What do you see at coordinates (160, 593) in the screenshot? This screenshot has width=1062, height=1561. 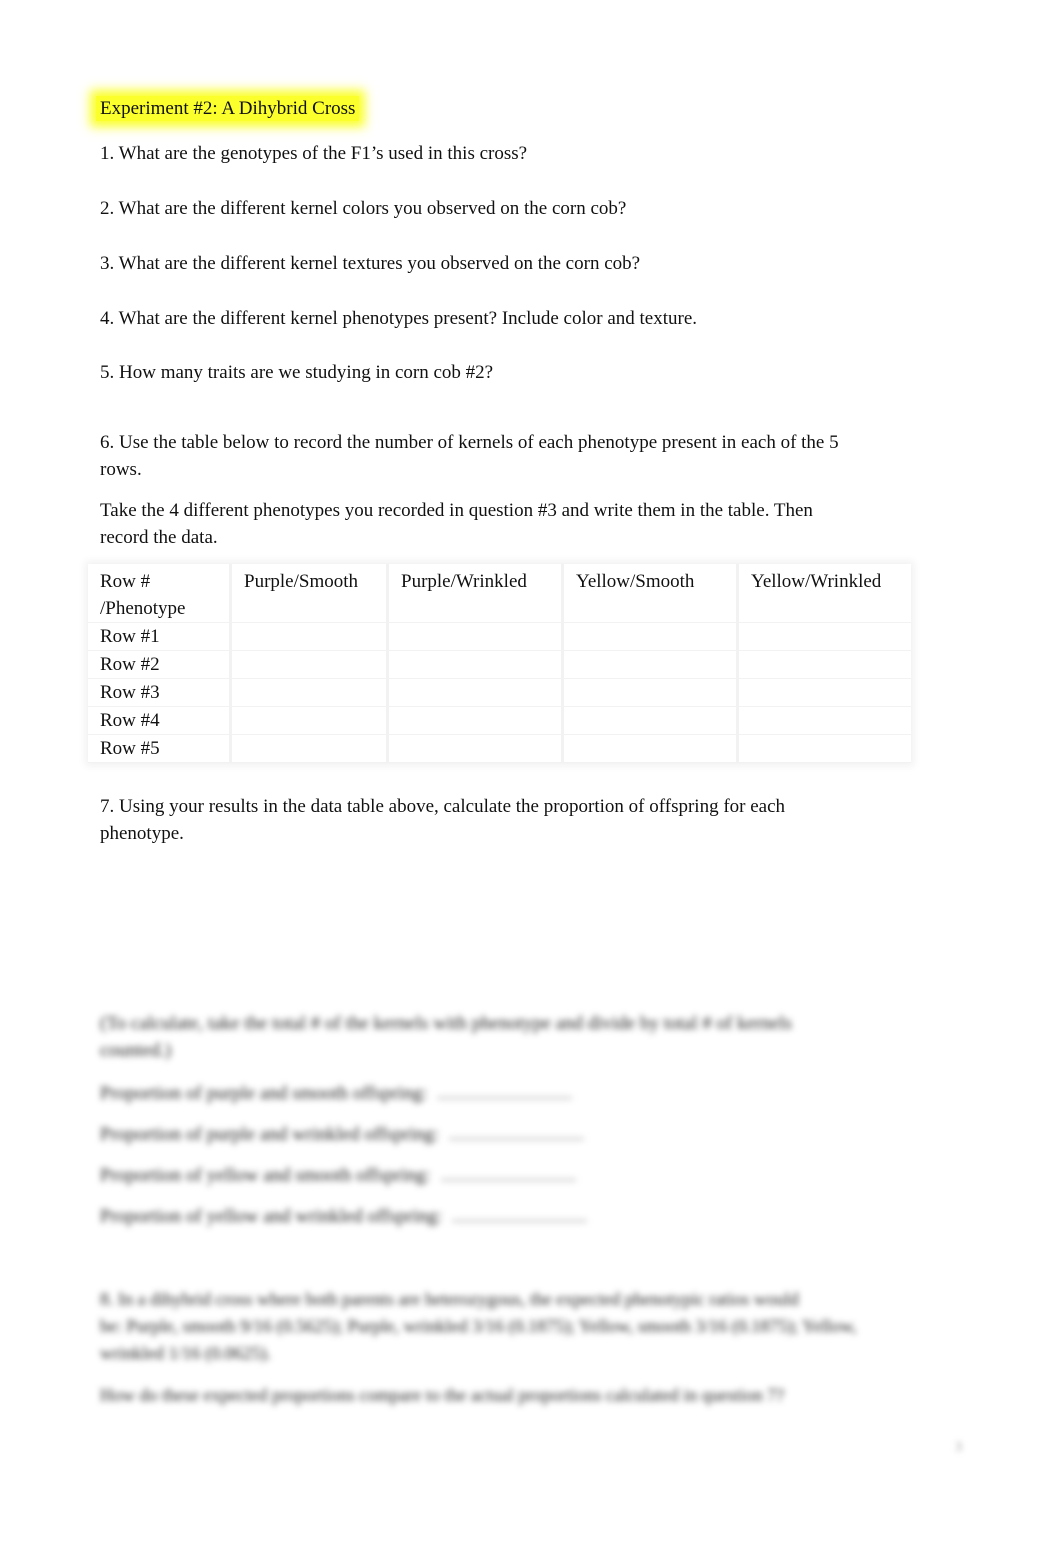 I see `header-row-phenotype: Row #/Phenotype` at bounding box center [160, 593].